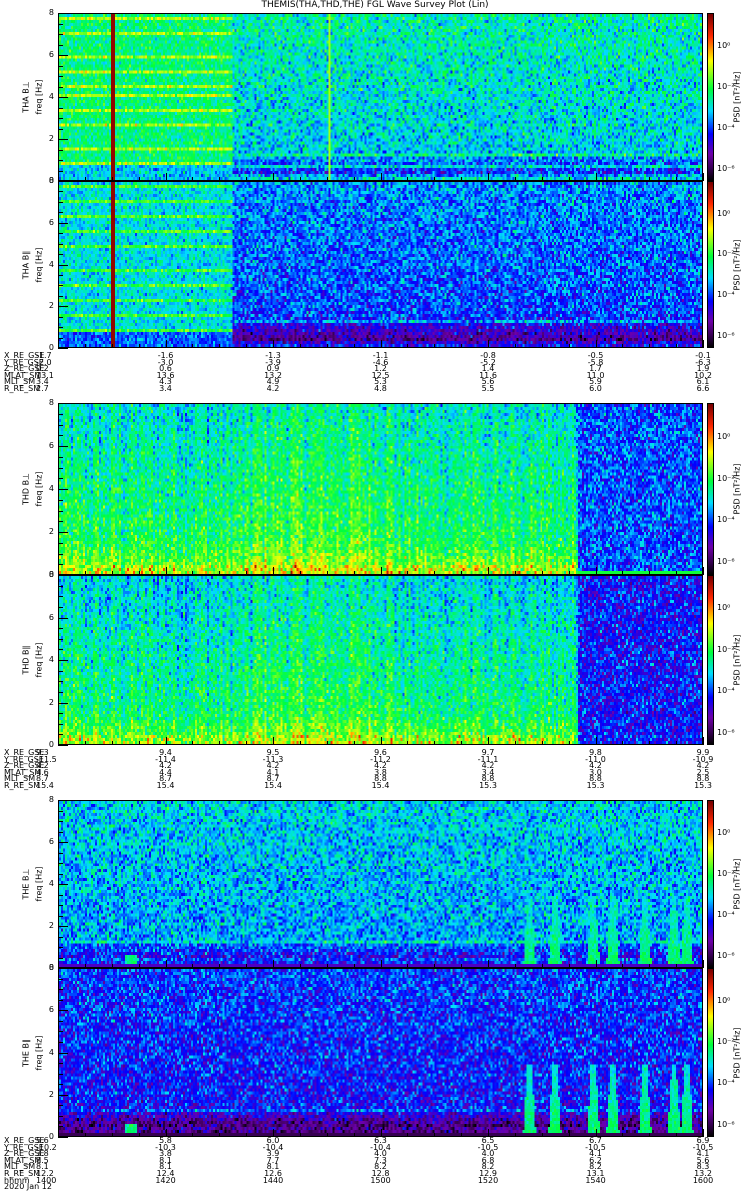 The height and width of the screenshot is (1200, 750). What do you see at coordinates (165, 1180) in the screenshot?
I see `ephemeris-value: 1420` at bounding box center [165, 1180].